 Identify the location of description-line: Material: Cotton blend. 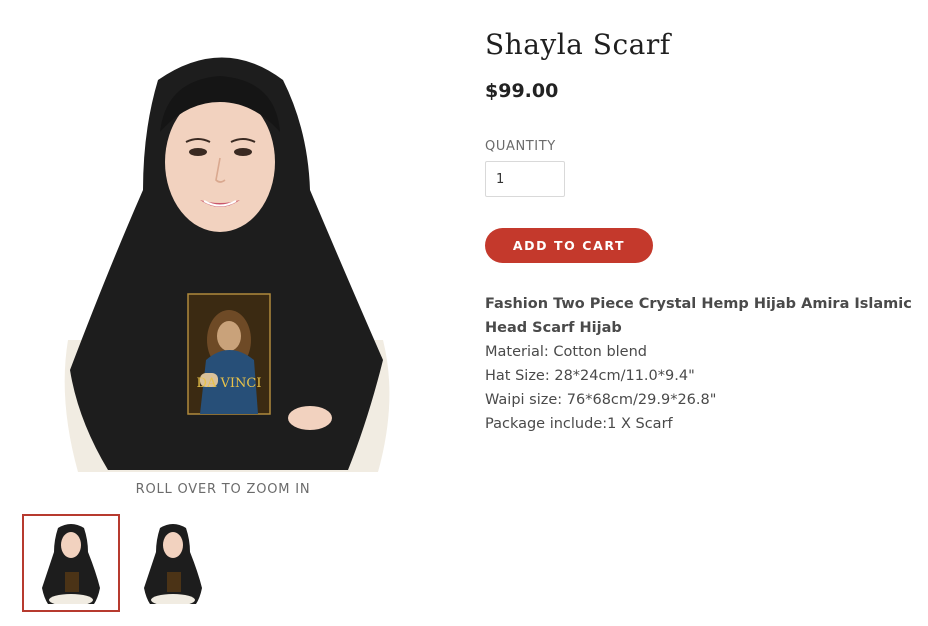
(566, 352).